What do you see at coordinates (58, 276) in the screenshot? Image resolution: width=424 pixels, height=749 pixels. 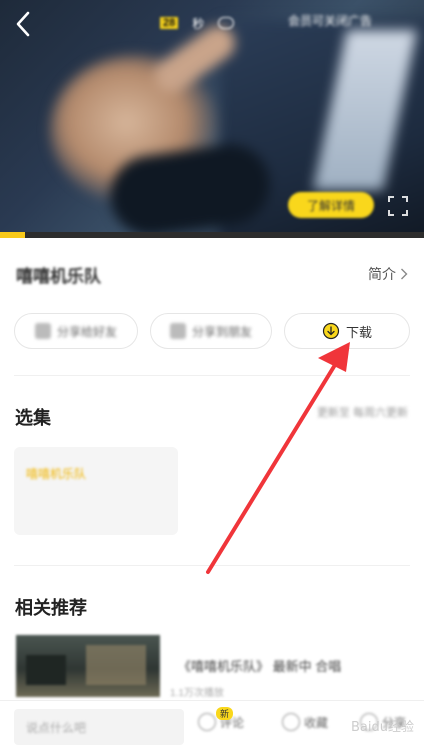 I see `video-title: 嘻嘻机乐队` at bounding box center [58, 276].